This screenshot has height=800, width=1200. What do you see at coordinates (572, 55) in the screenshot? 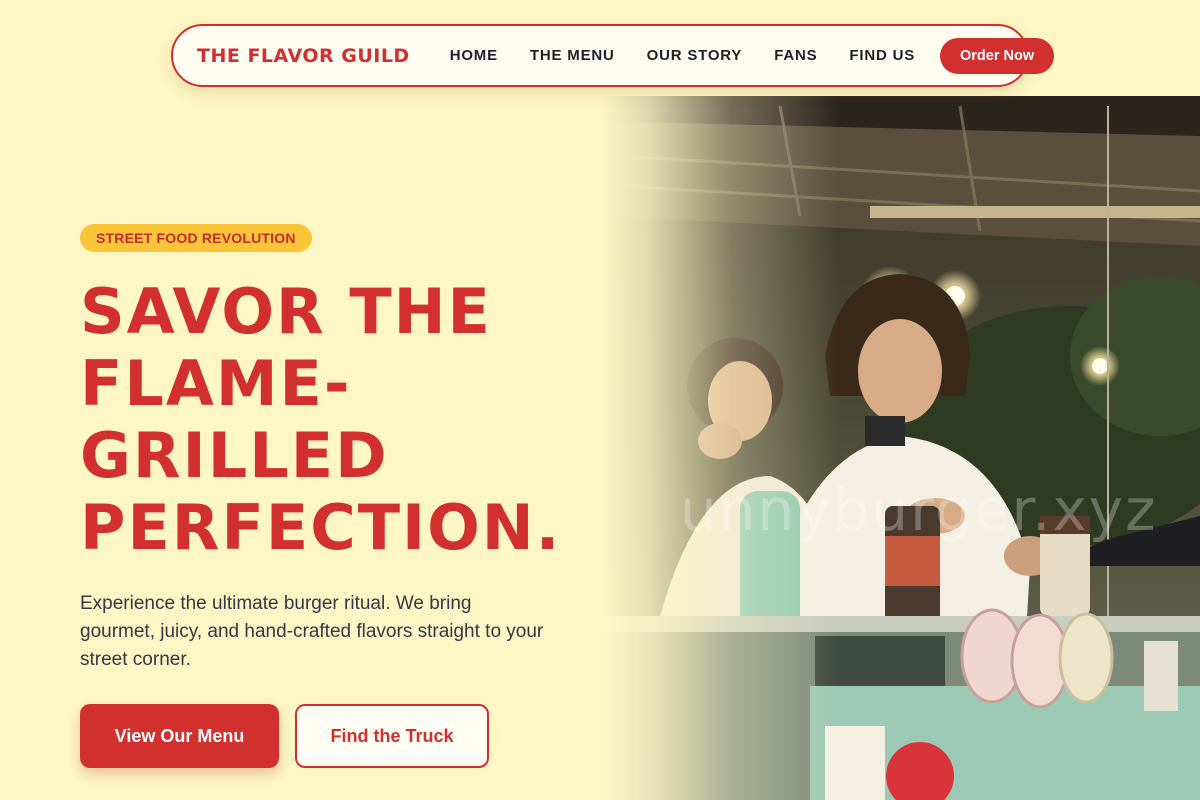
I see `nav-link-menu: THE MENU` at bounding box center [572, 55].